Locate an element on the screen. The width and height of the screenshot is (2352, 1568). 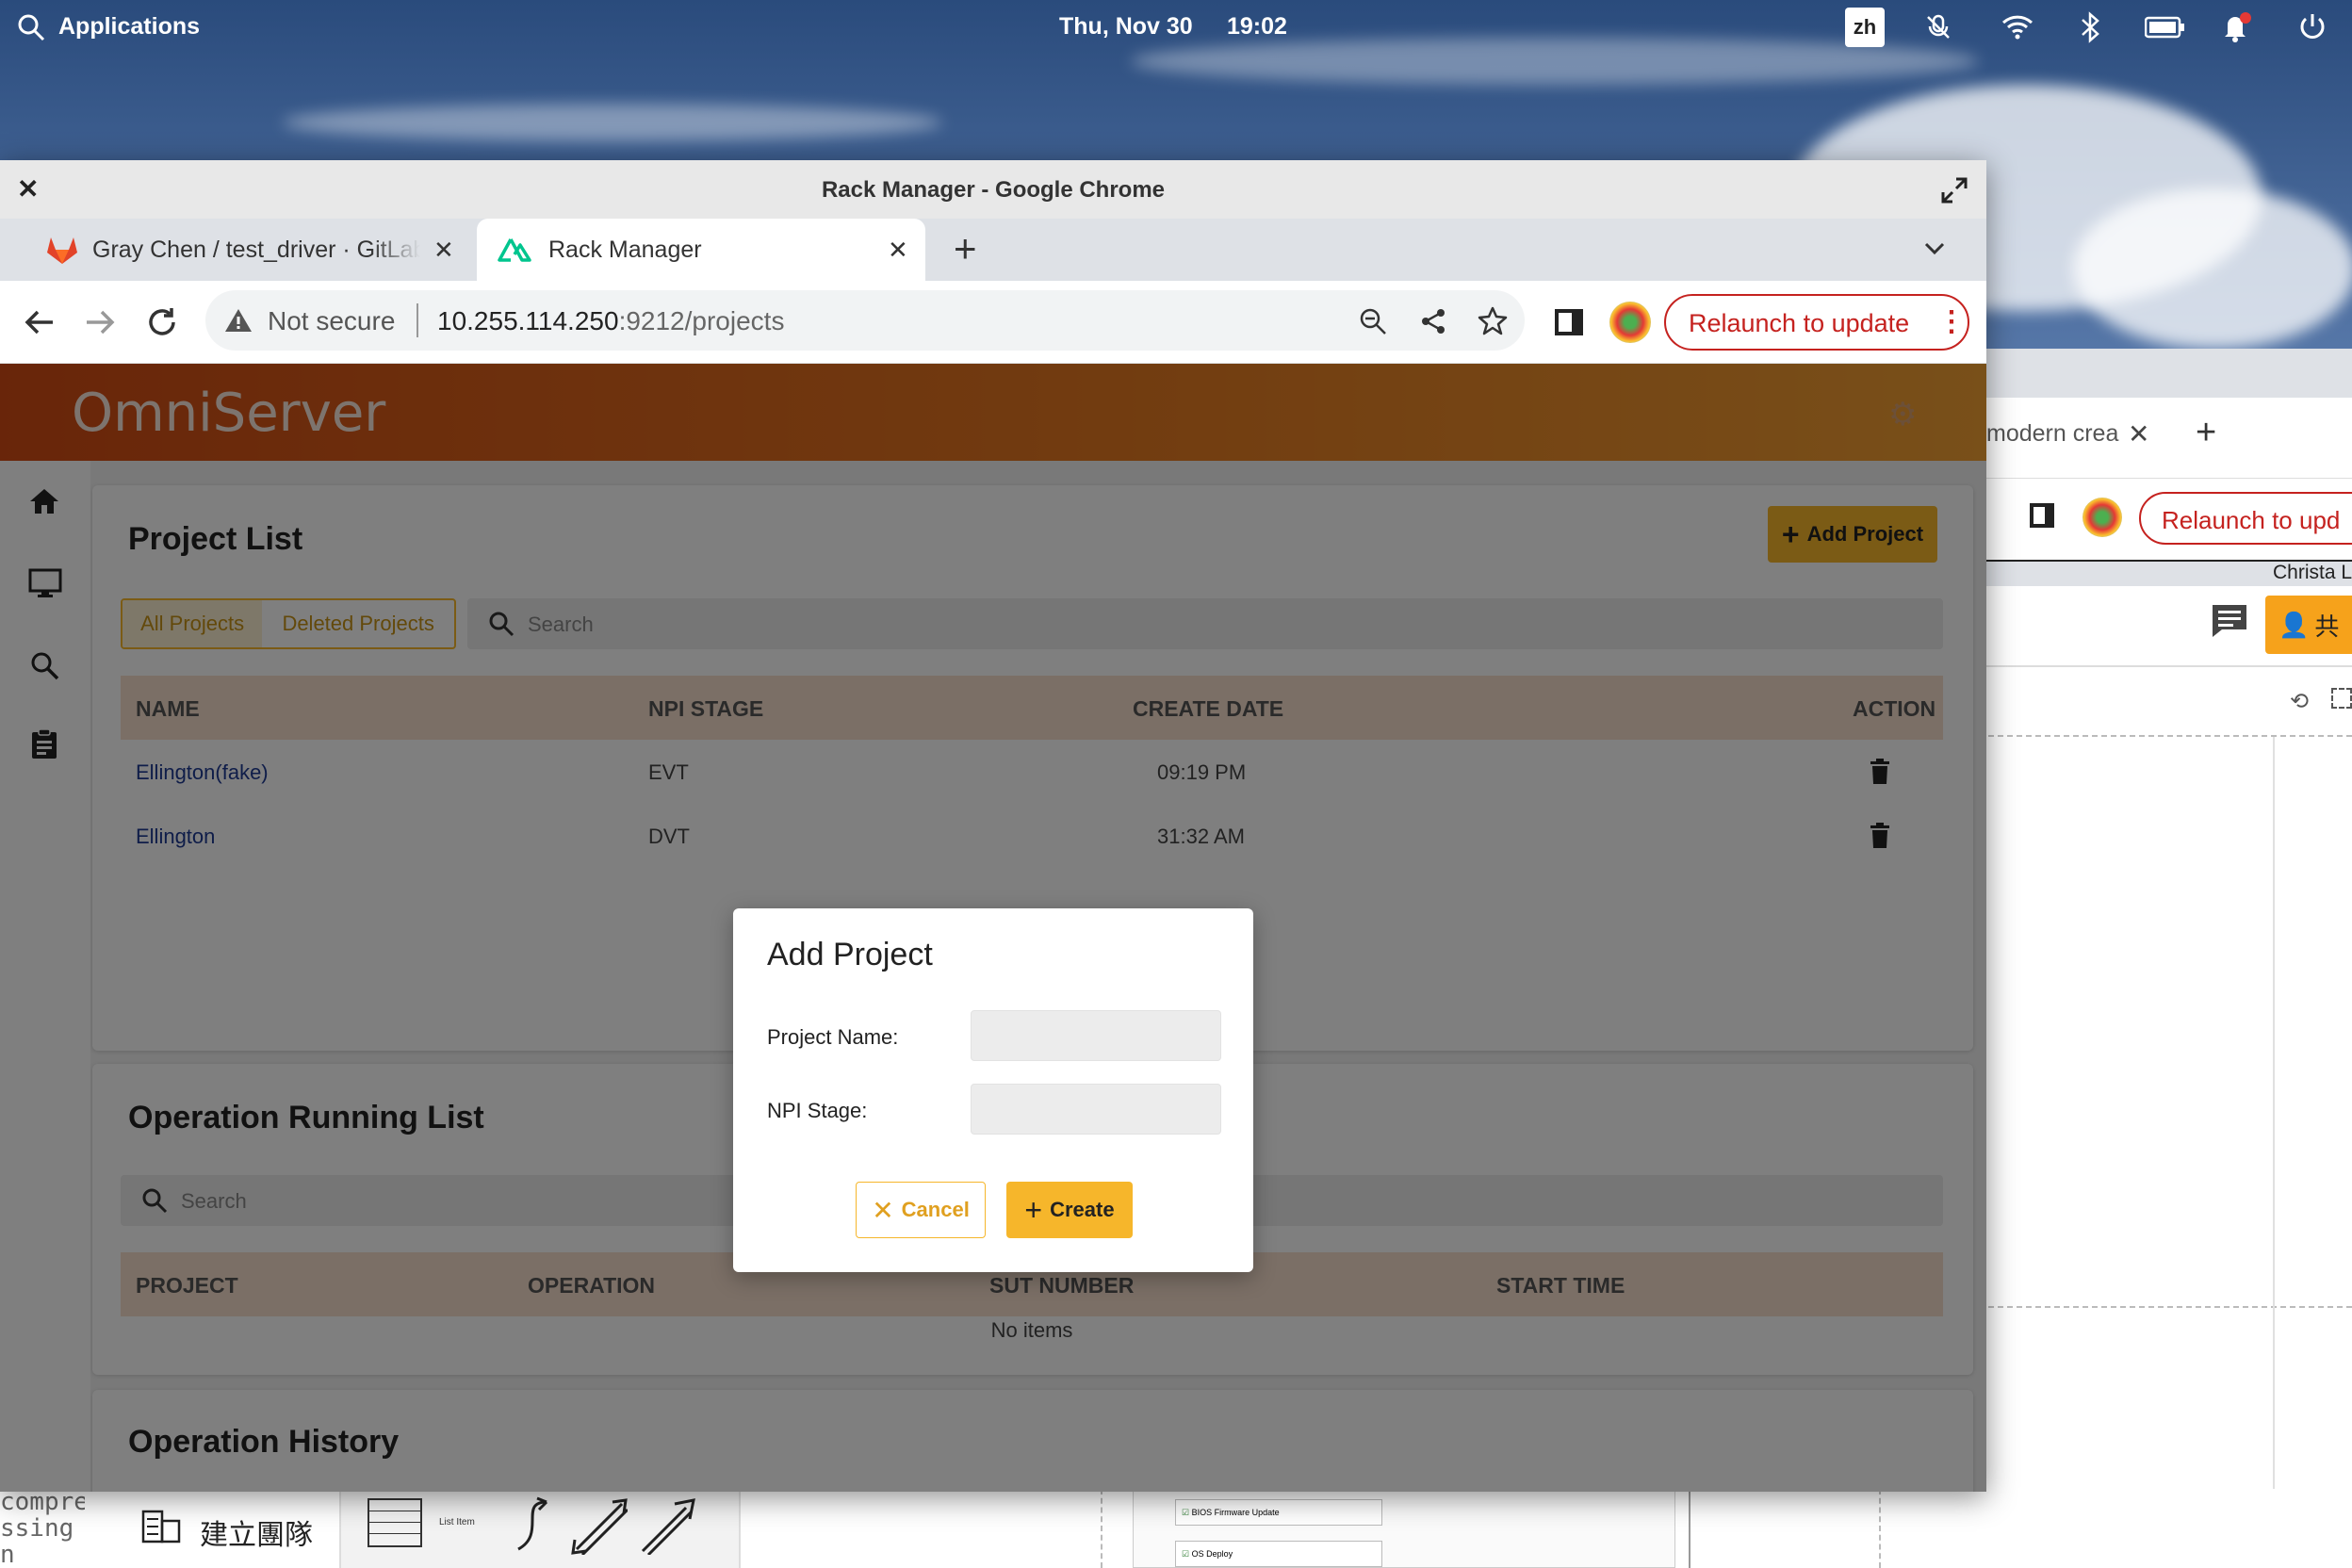
terminal-snippet: compre ssing n obje is located at coordinates (43, 1529).